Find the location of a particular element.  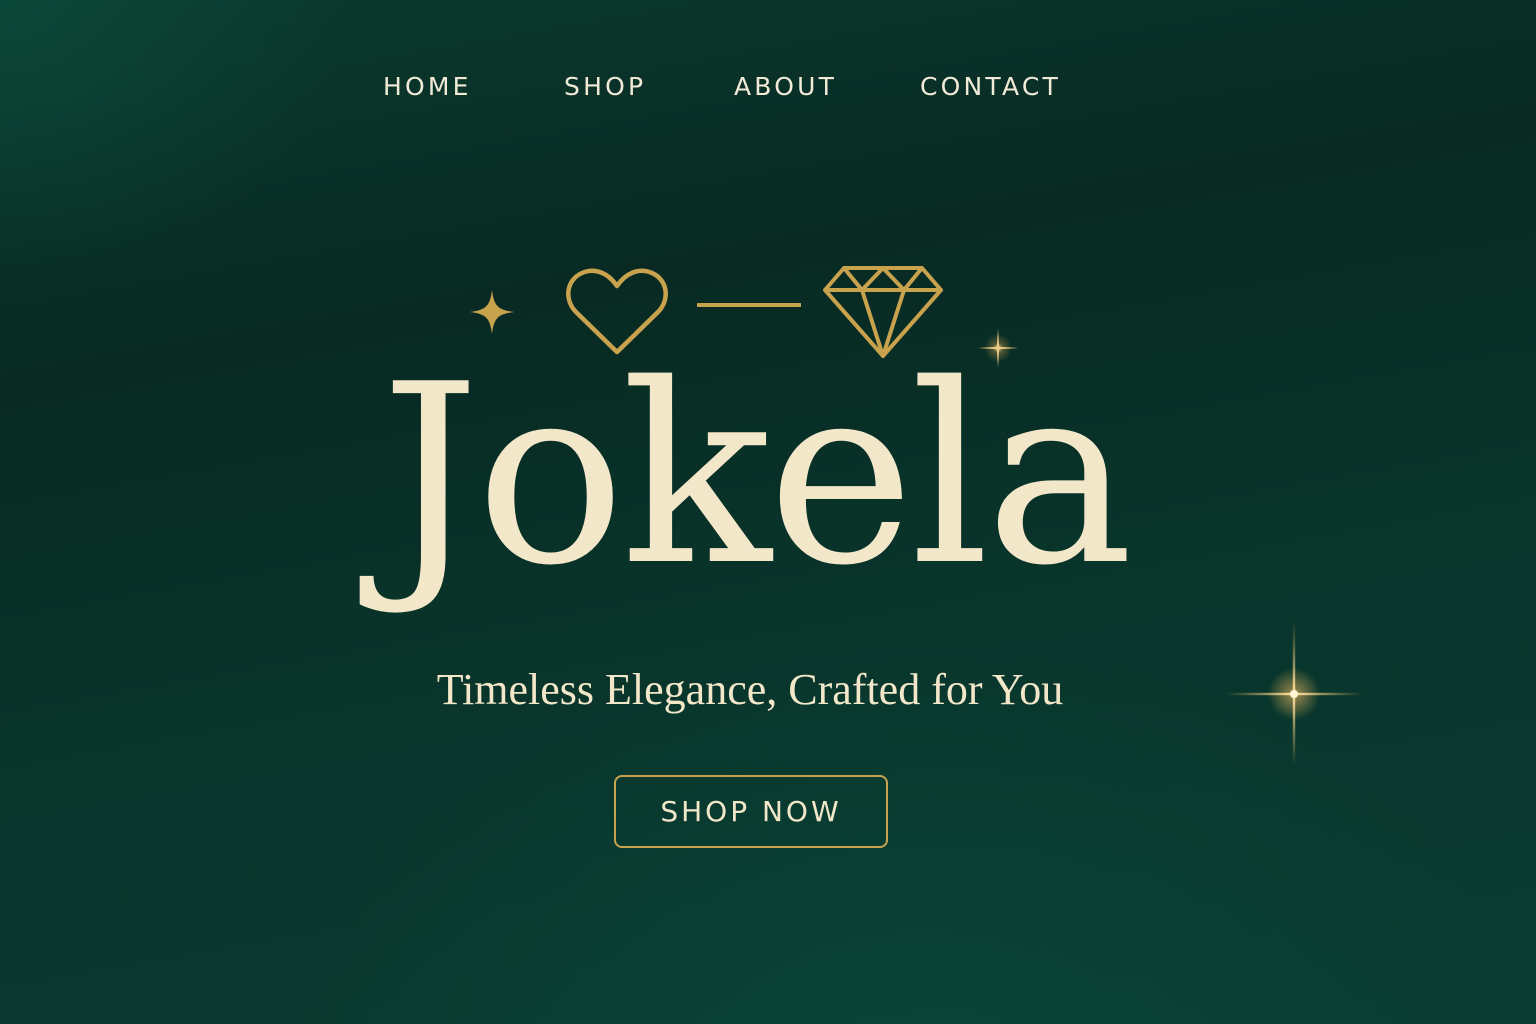

hero-tagline: Timeless Elegance, Crafted for You is located at coordinates (750, 689).